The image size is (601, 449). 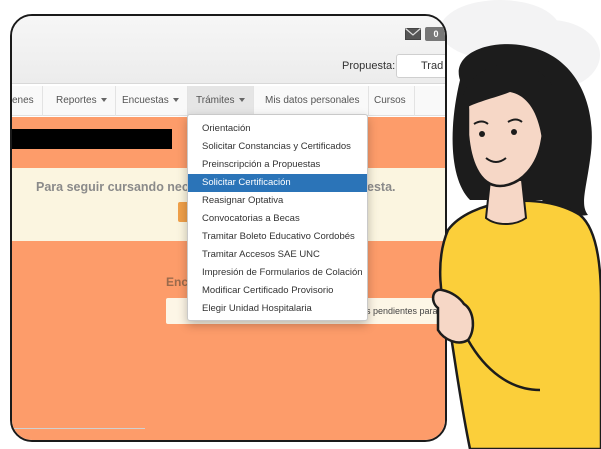 I want to click on footer-divider, so click(x=78, y=428).